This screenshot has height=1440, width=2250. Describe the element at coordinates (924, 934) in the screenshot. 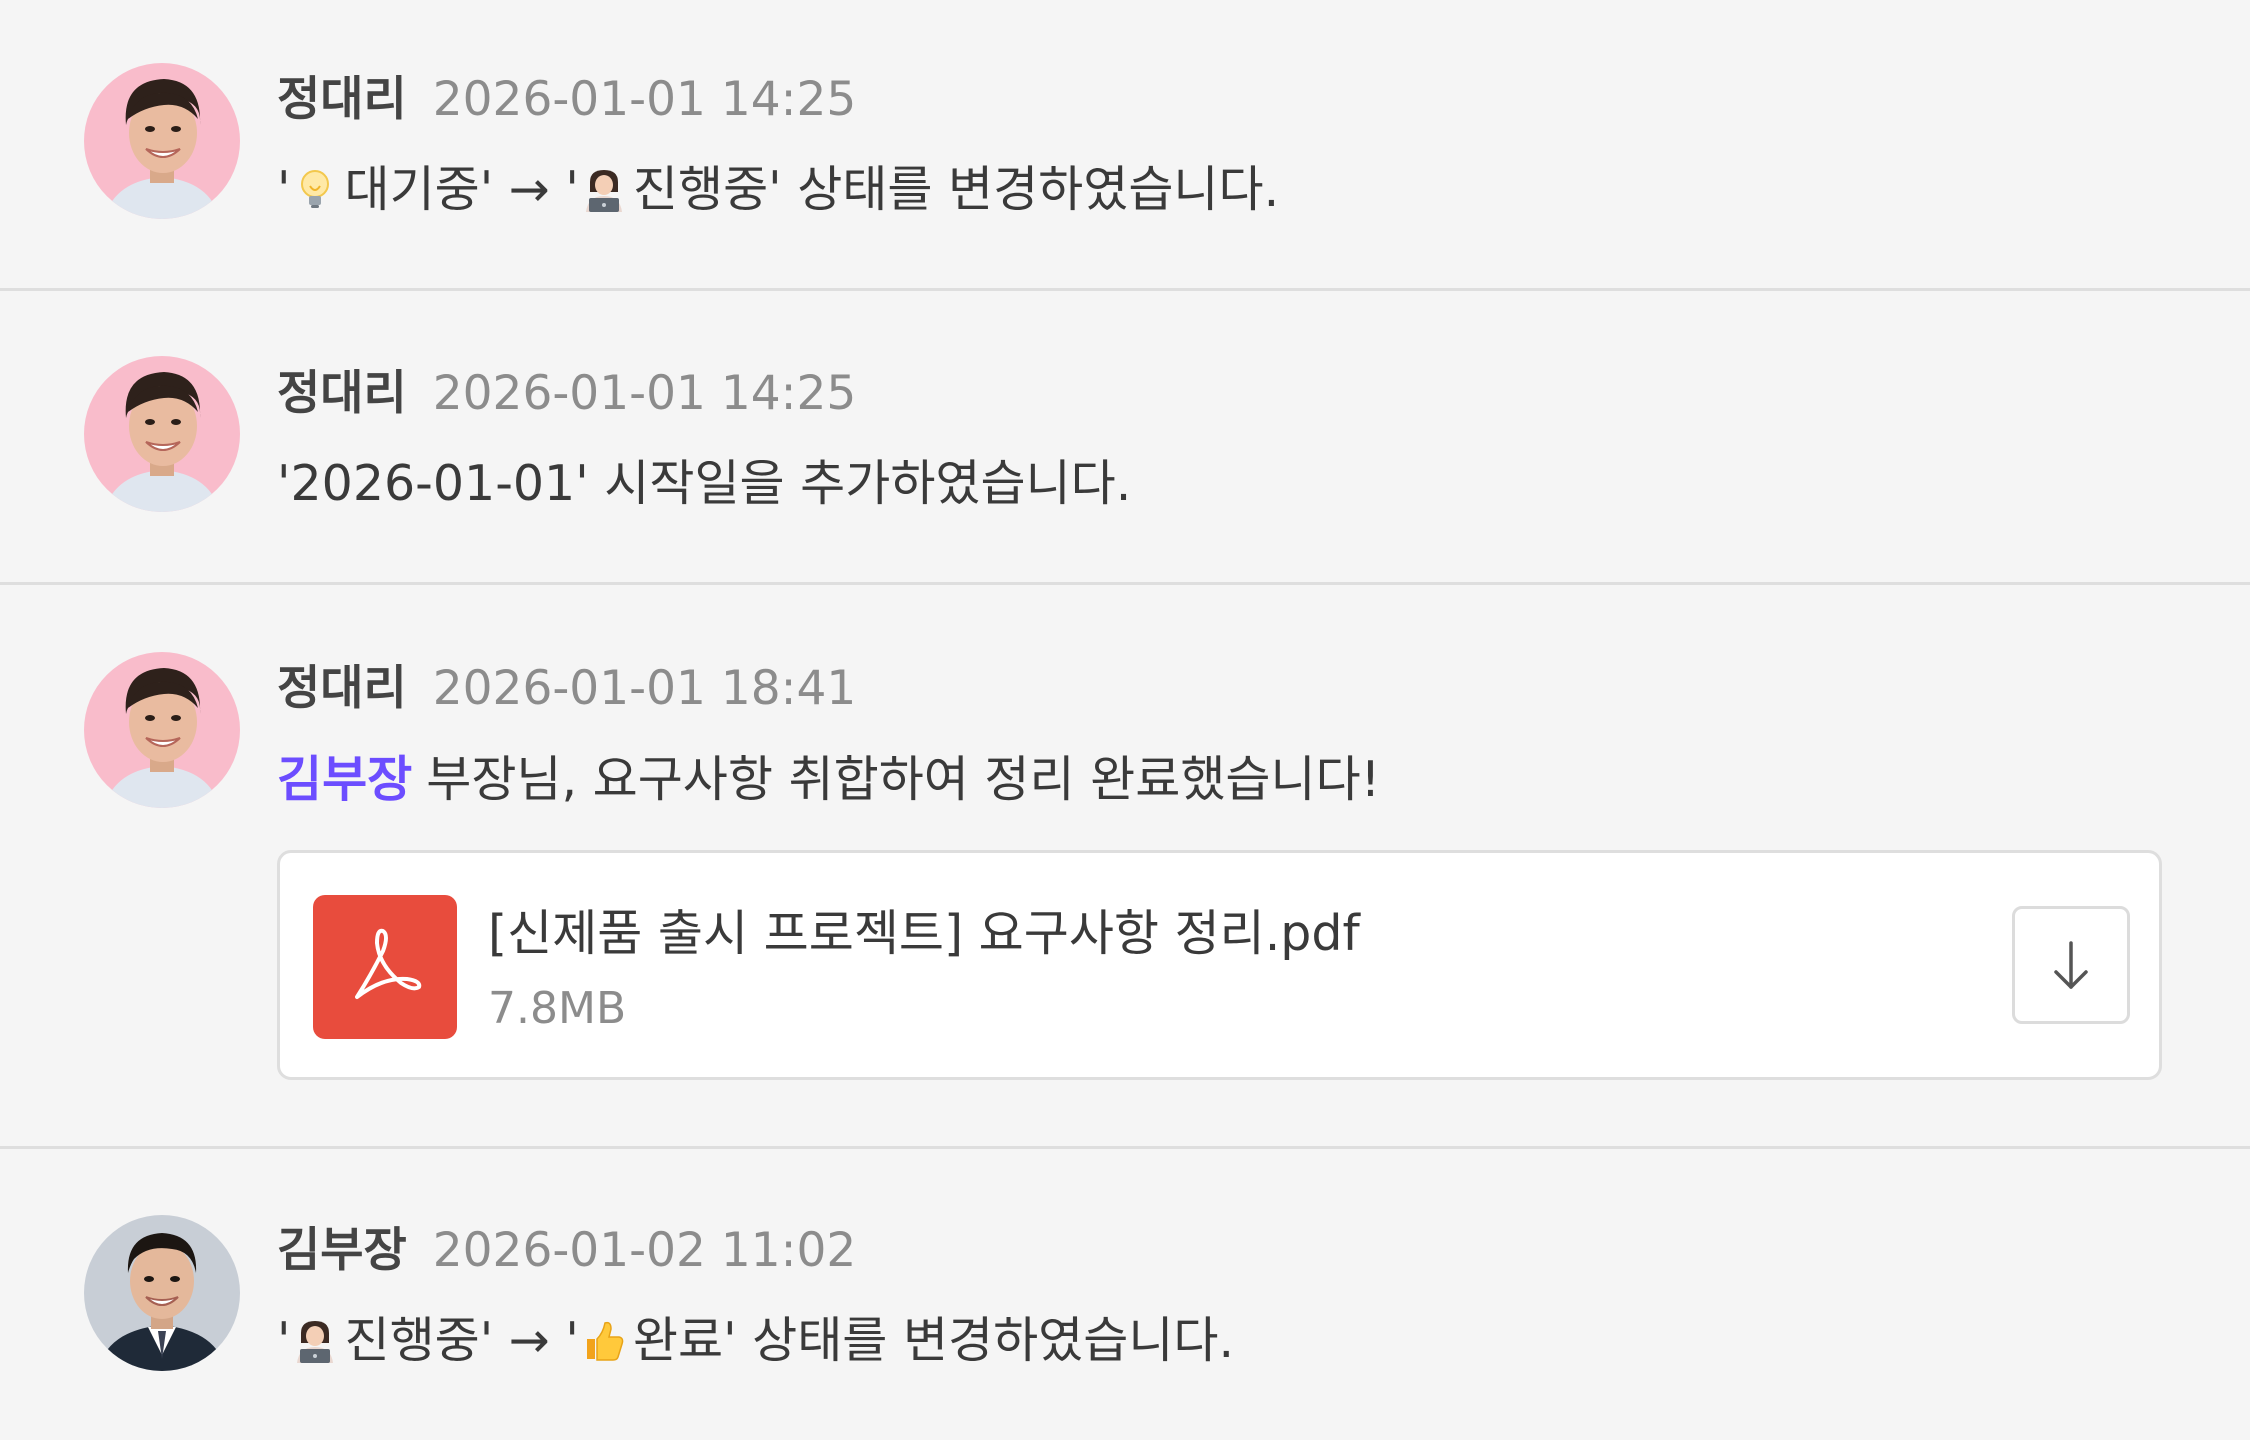

I see `file-name: [신제품 출시 프로젝트] 요구사항 정리.pdf` at that location.